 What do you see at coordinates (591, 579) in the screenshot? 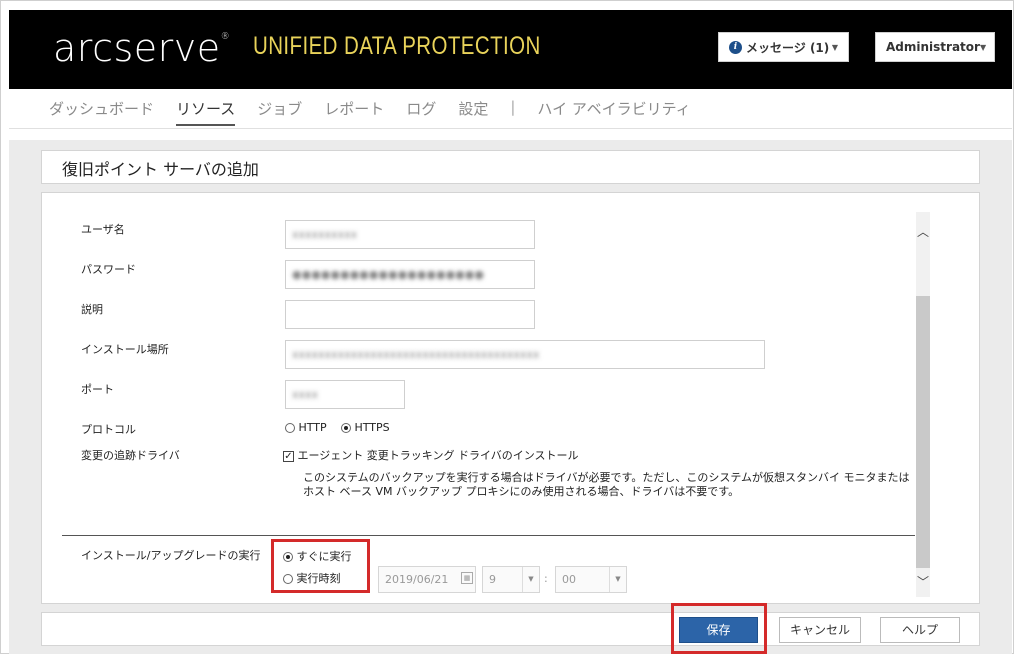
I see `minute-select: 00 ▼` at bounding box center [591, 579].